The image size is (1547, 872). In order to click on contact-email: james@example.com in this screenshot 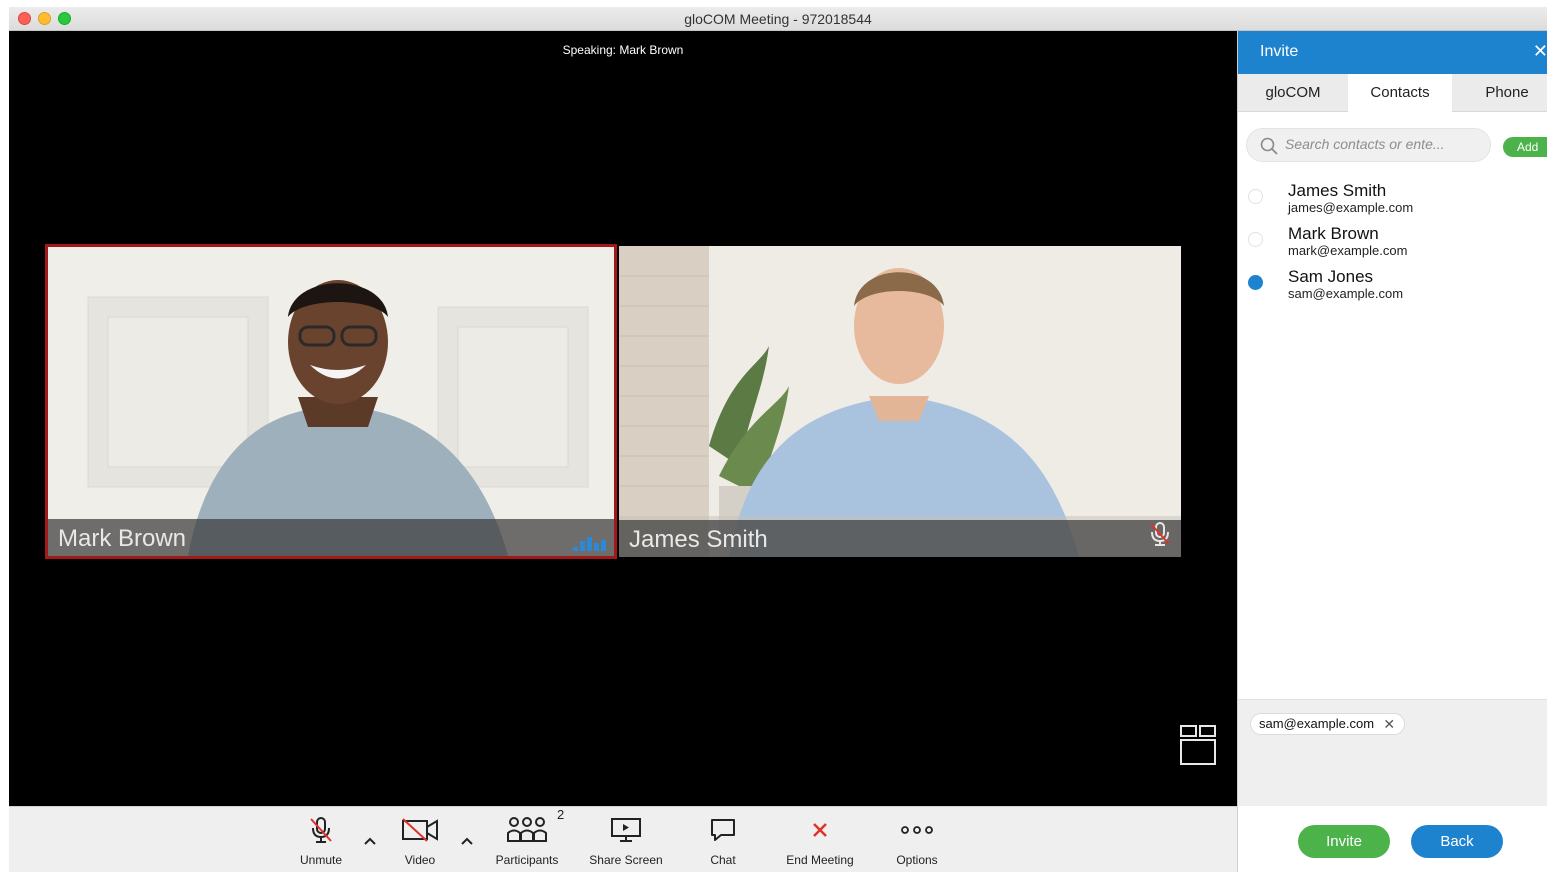, I will do `click(1351, 207)`.